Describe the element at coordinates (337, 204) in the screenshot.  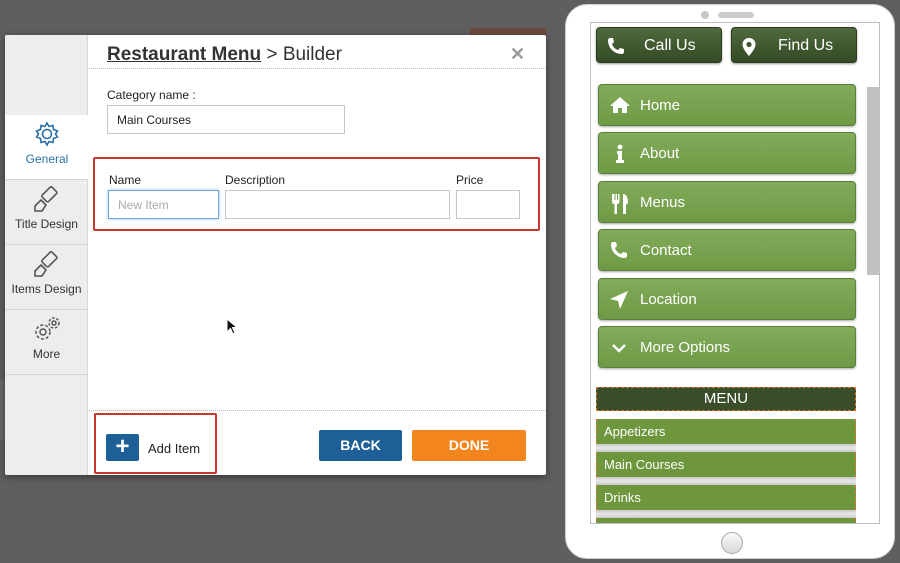
I see `item-description-input` at that location.